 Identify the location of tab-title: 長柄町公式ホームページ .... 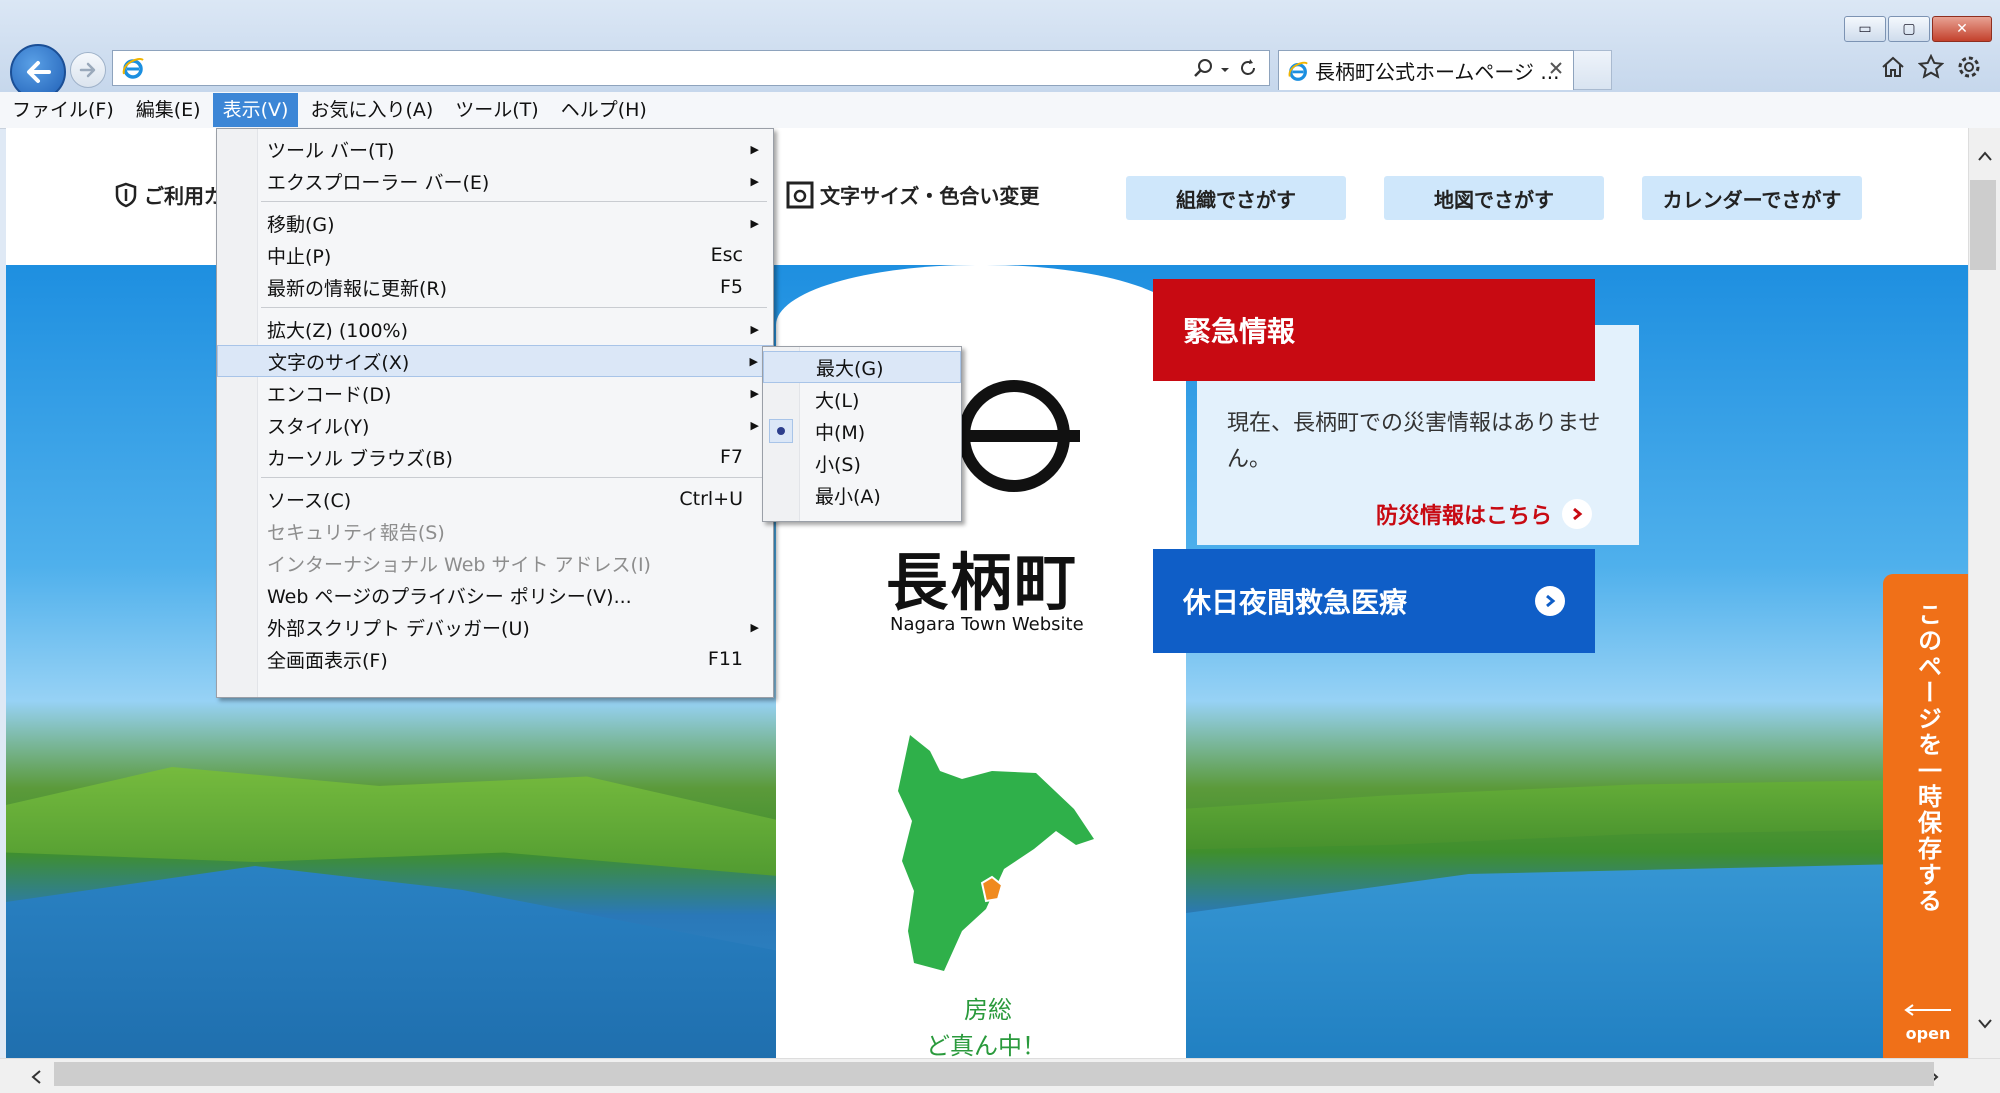
(1437, 72).